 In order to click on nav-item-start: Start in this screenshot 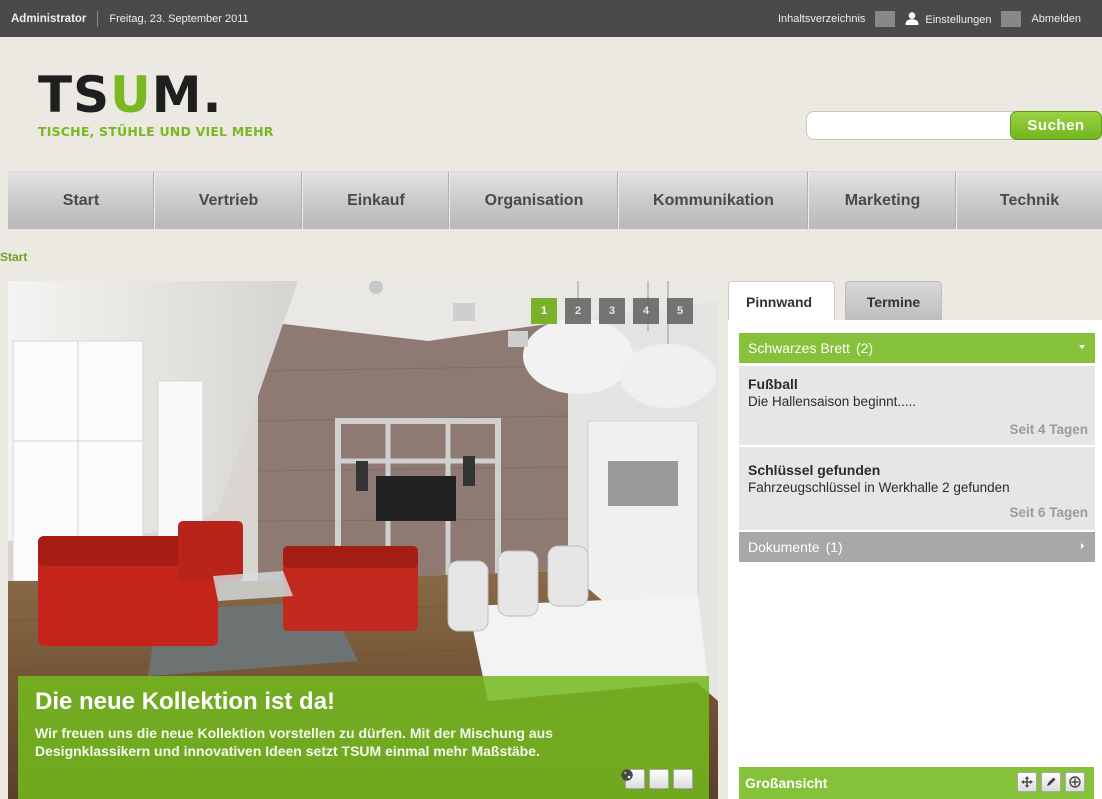, I will do `click(81, 200)`.